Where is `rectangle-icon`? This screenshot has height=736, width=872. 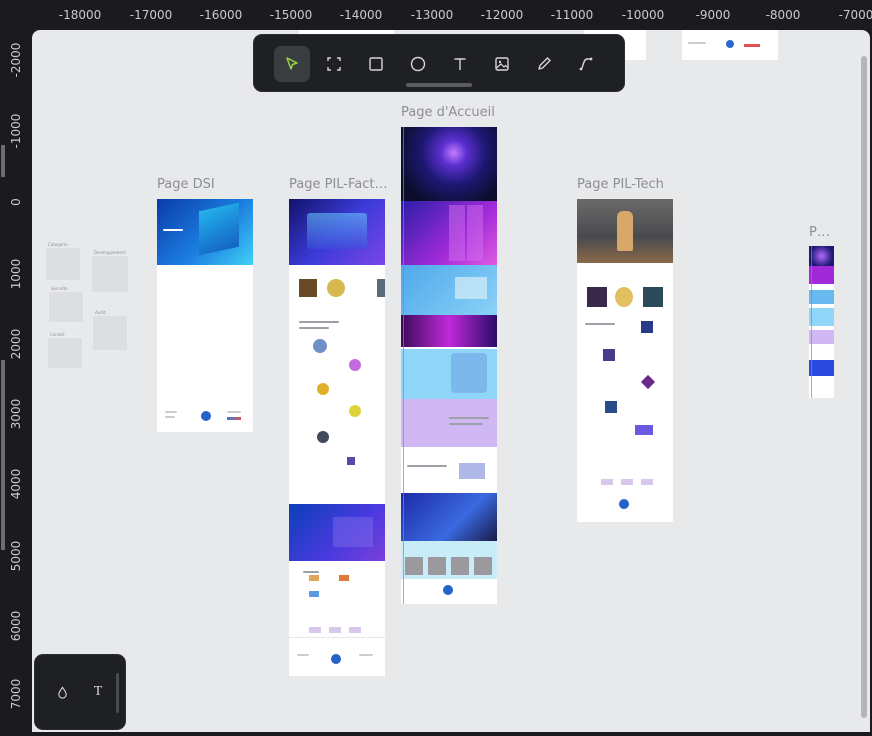 rectangle-icon is located at coordinates (376, 64).